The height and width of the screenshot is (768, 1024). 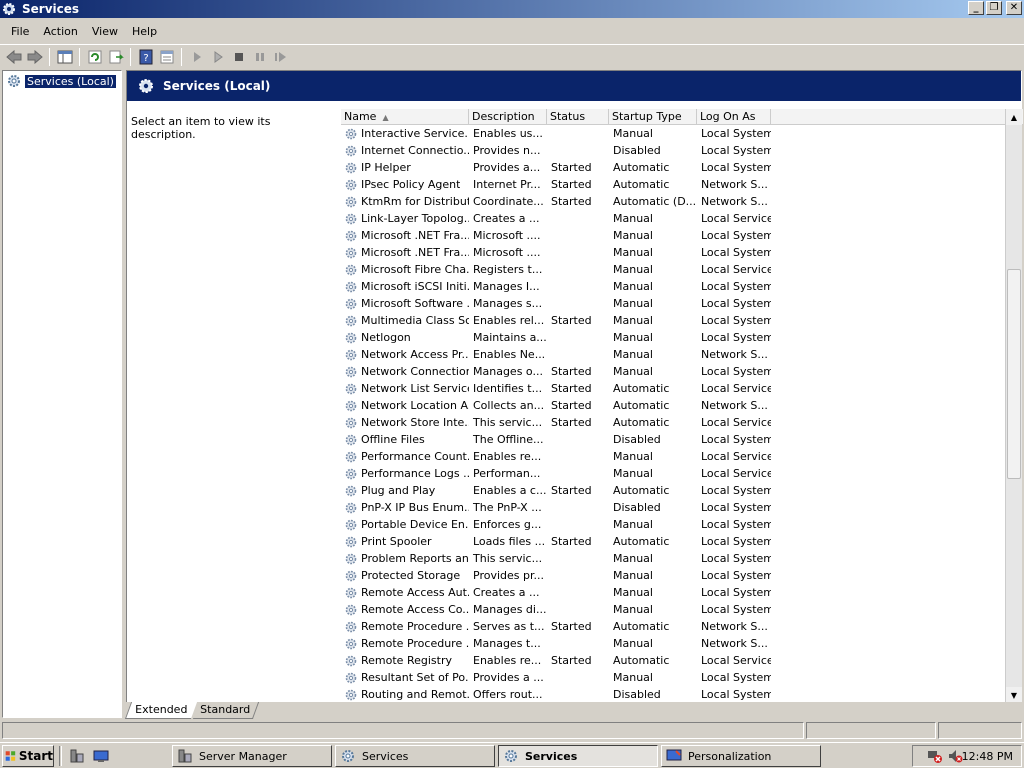 What do you see at coordinates (935, 756) in the screenshot?
I see `network-disconnected-icon` at bounding box center [935, 756].